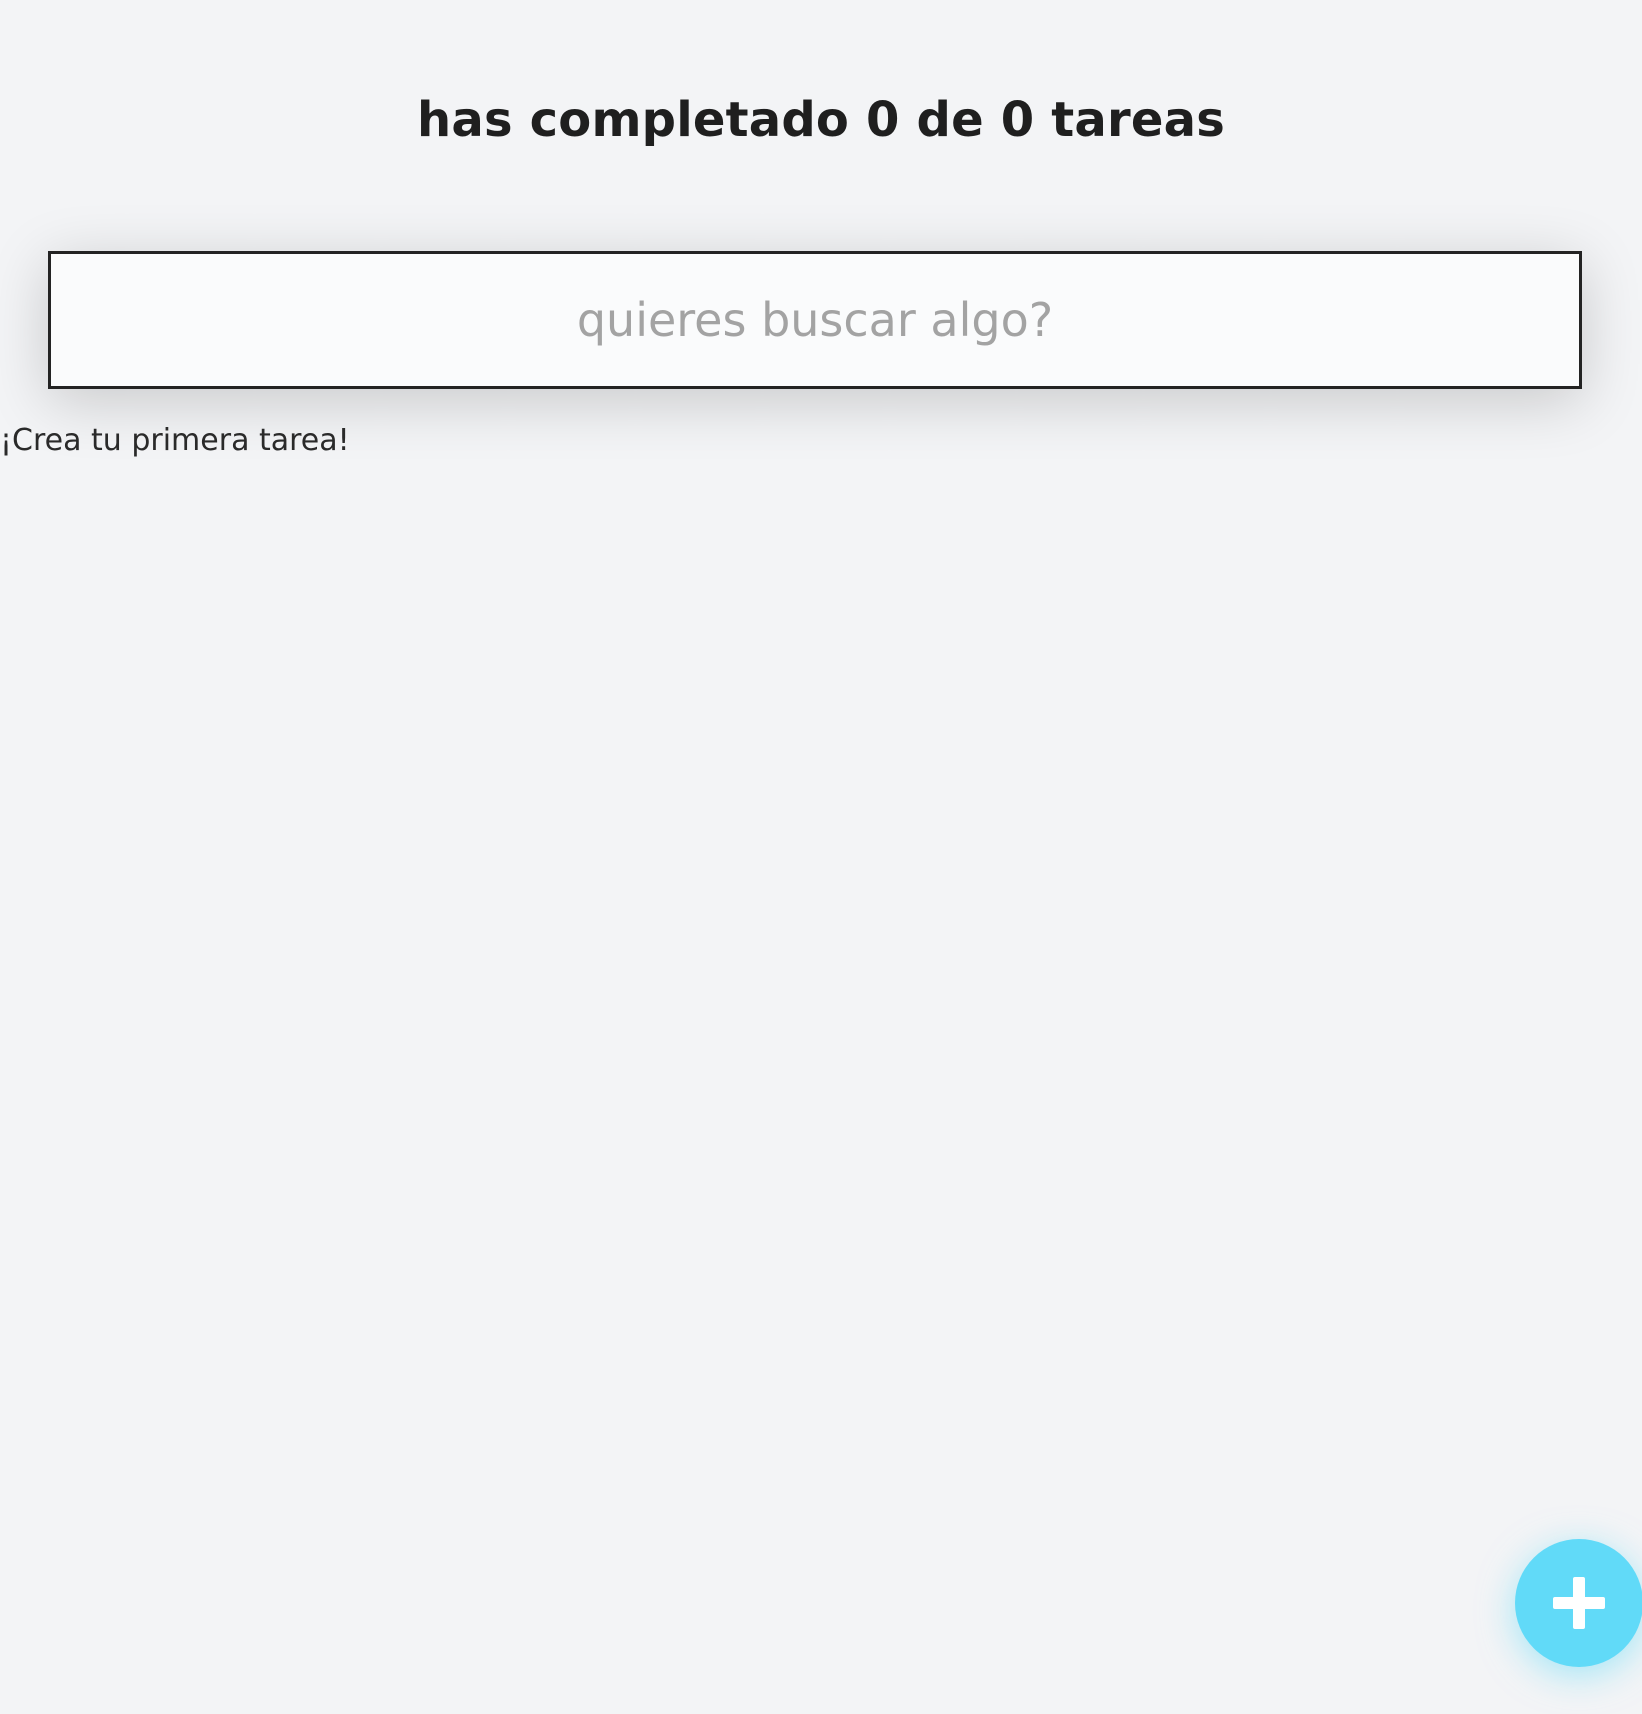 The width and height of the screenshot is (1642, 1714). What do you see at coordinates (820, 120) in the screenshot?
I see `task-counter-title: has completado 0 de 0 tareas` at bounding box center [820, 120].